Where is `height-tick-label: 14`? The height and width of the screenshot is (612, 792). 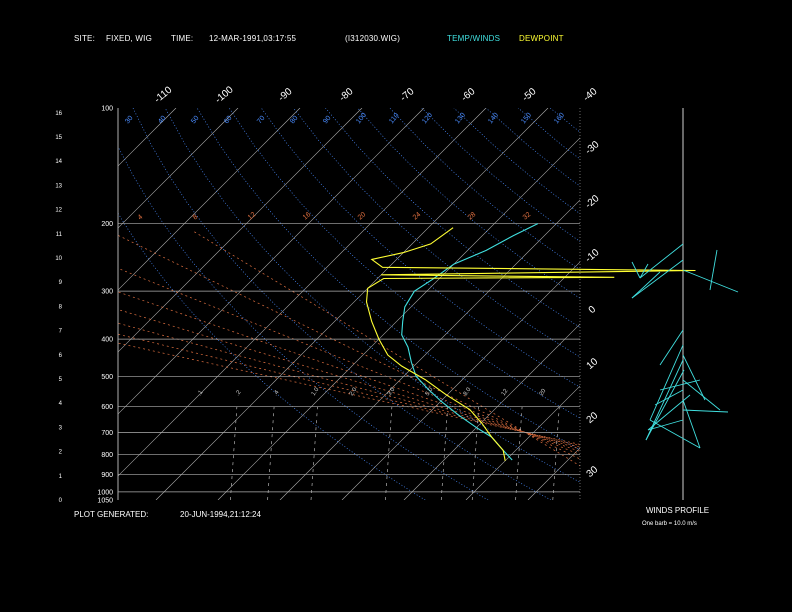
height-tick-label: 14 is located at coordinates (58, 162).